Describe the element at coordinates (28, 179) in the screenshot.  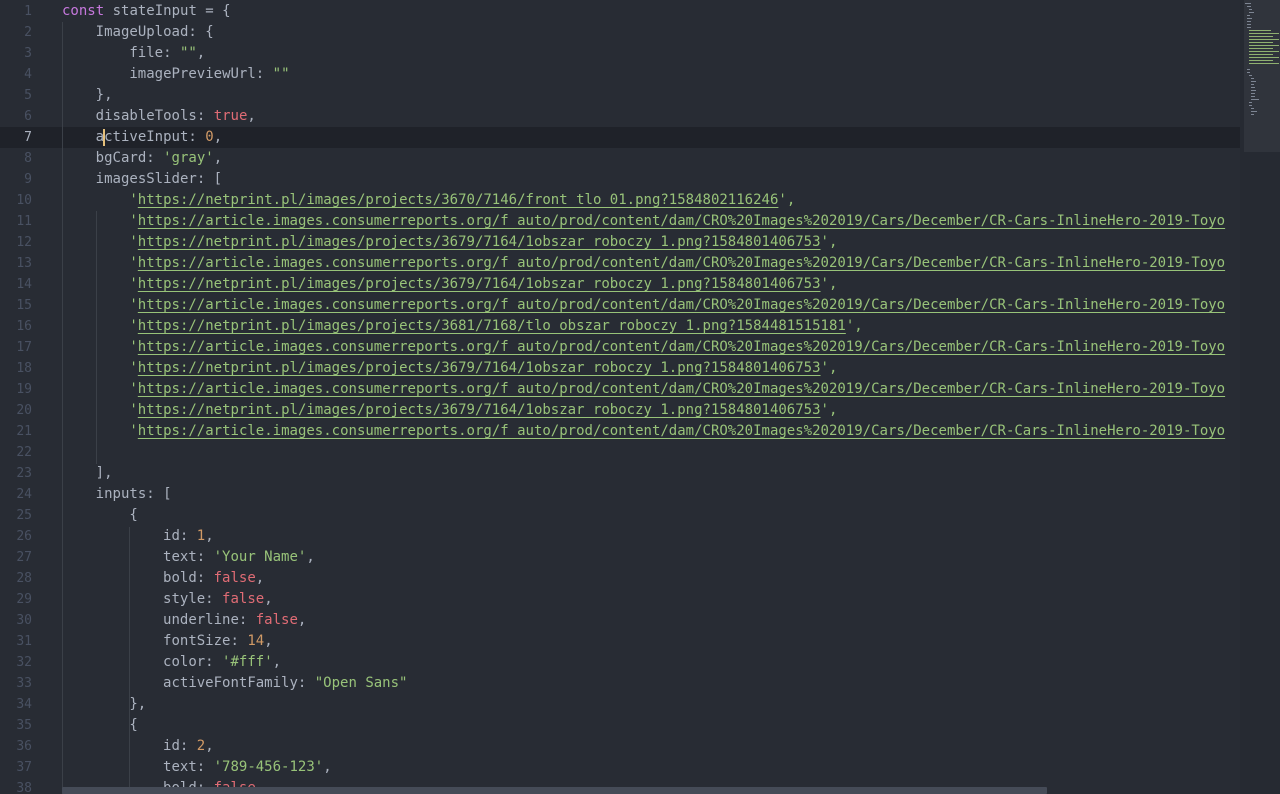
I see `line-number: 9` at that location.